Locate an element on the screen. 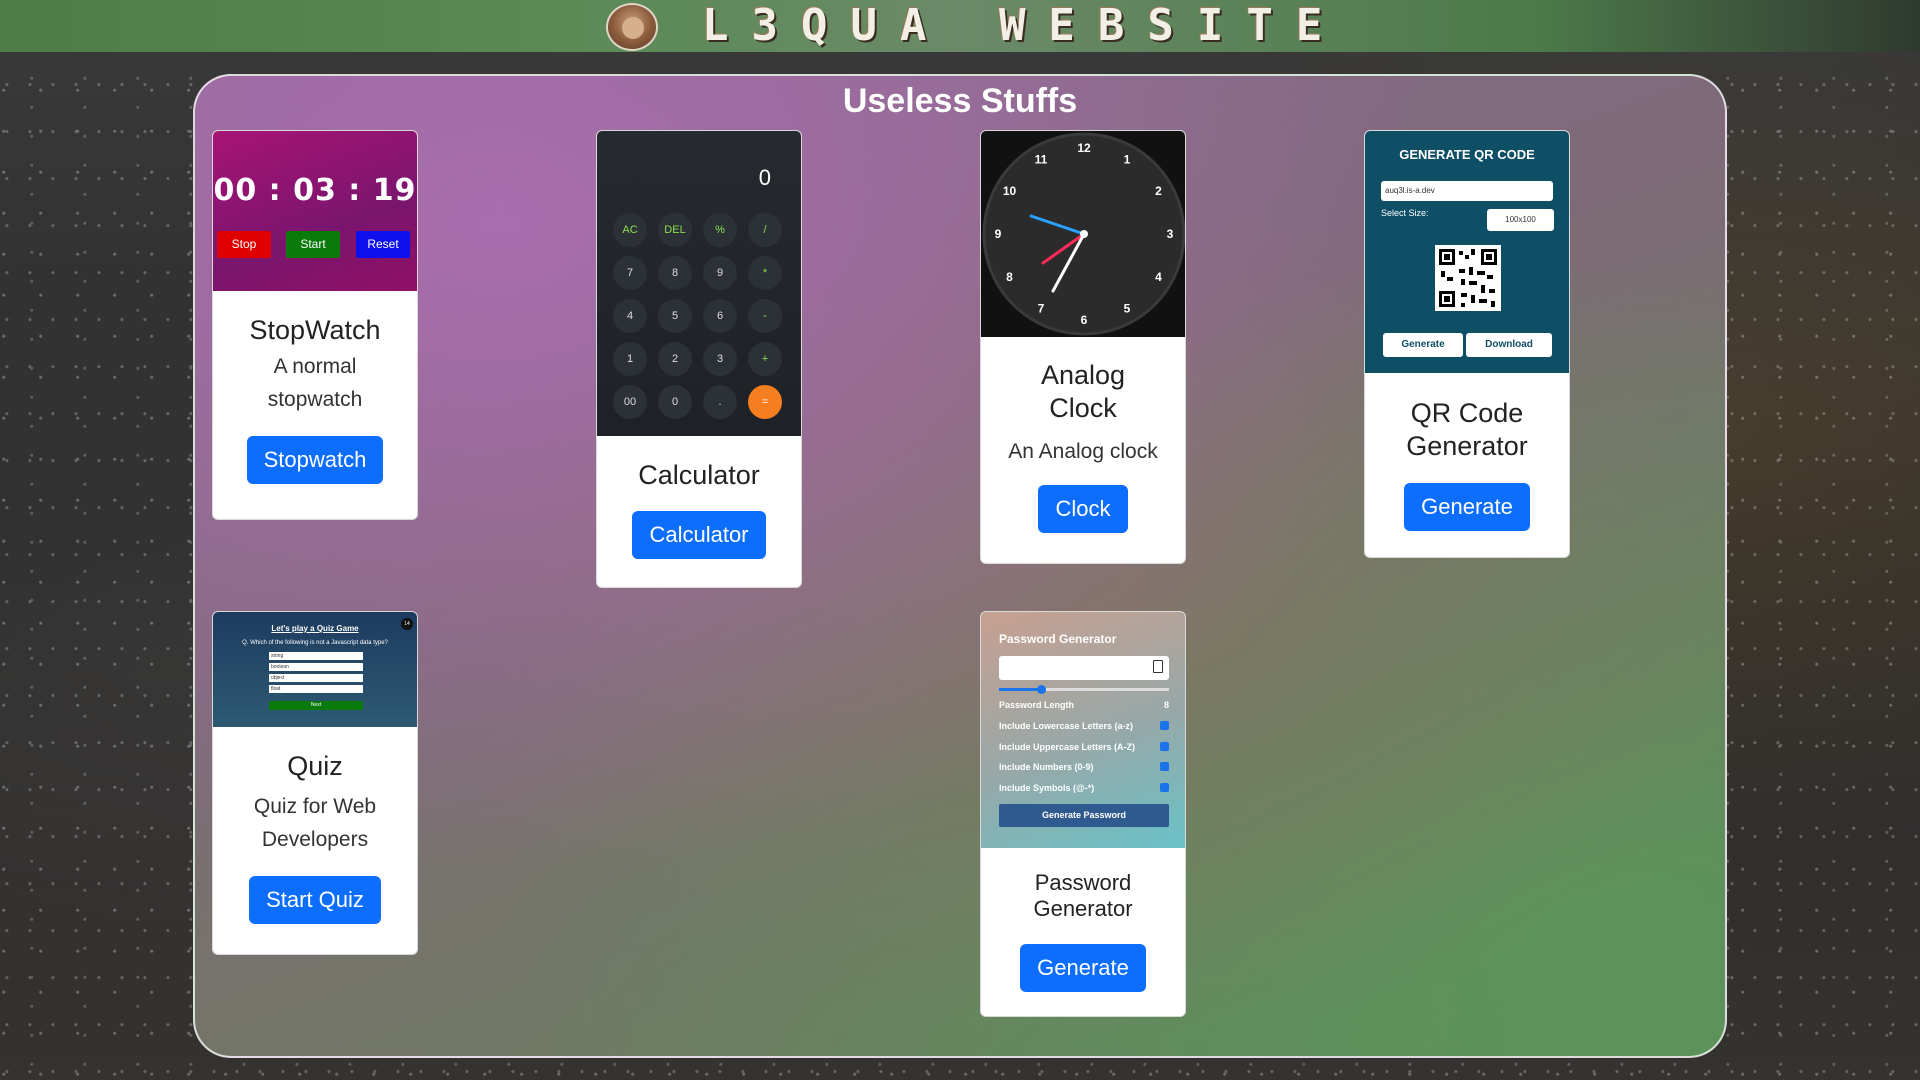  calculator-display: 0 is located at coordinates (764, 177).